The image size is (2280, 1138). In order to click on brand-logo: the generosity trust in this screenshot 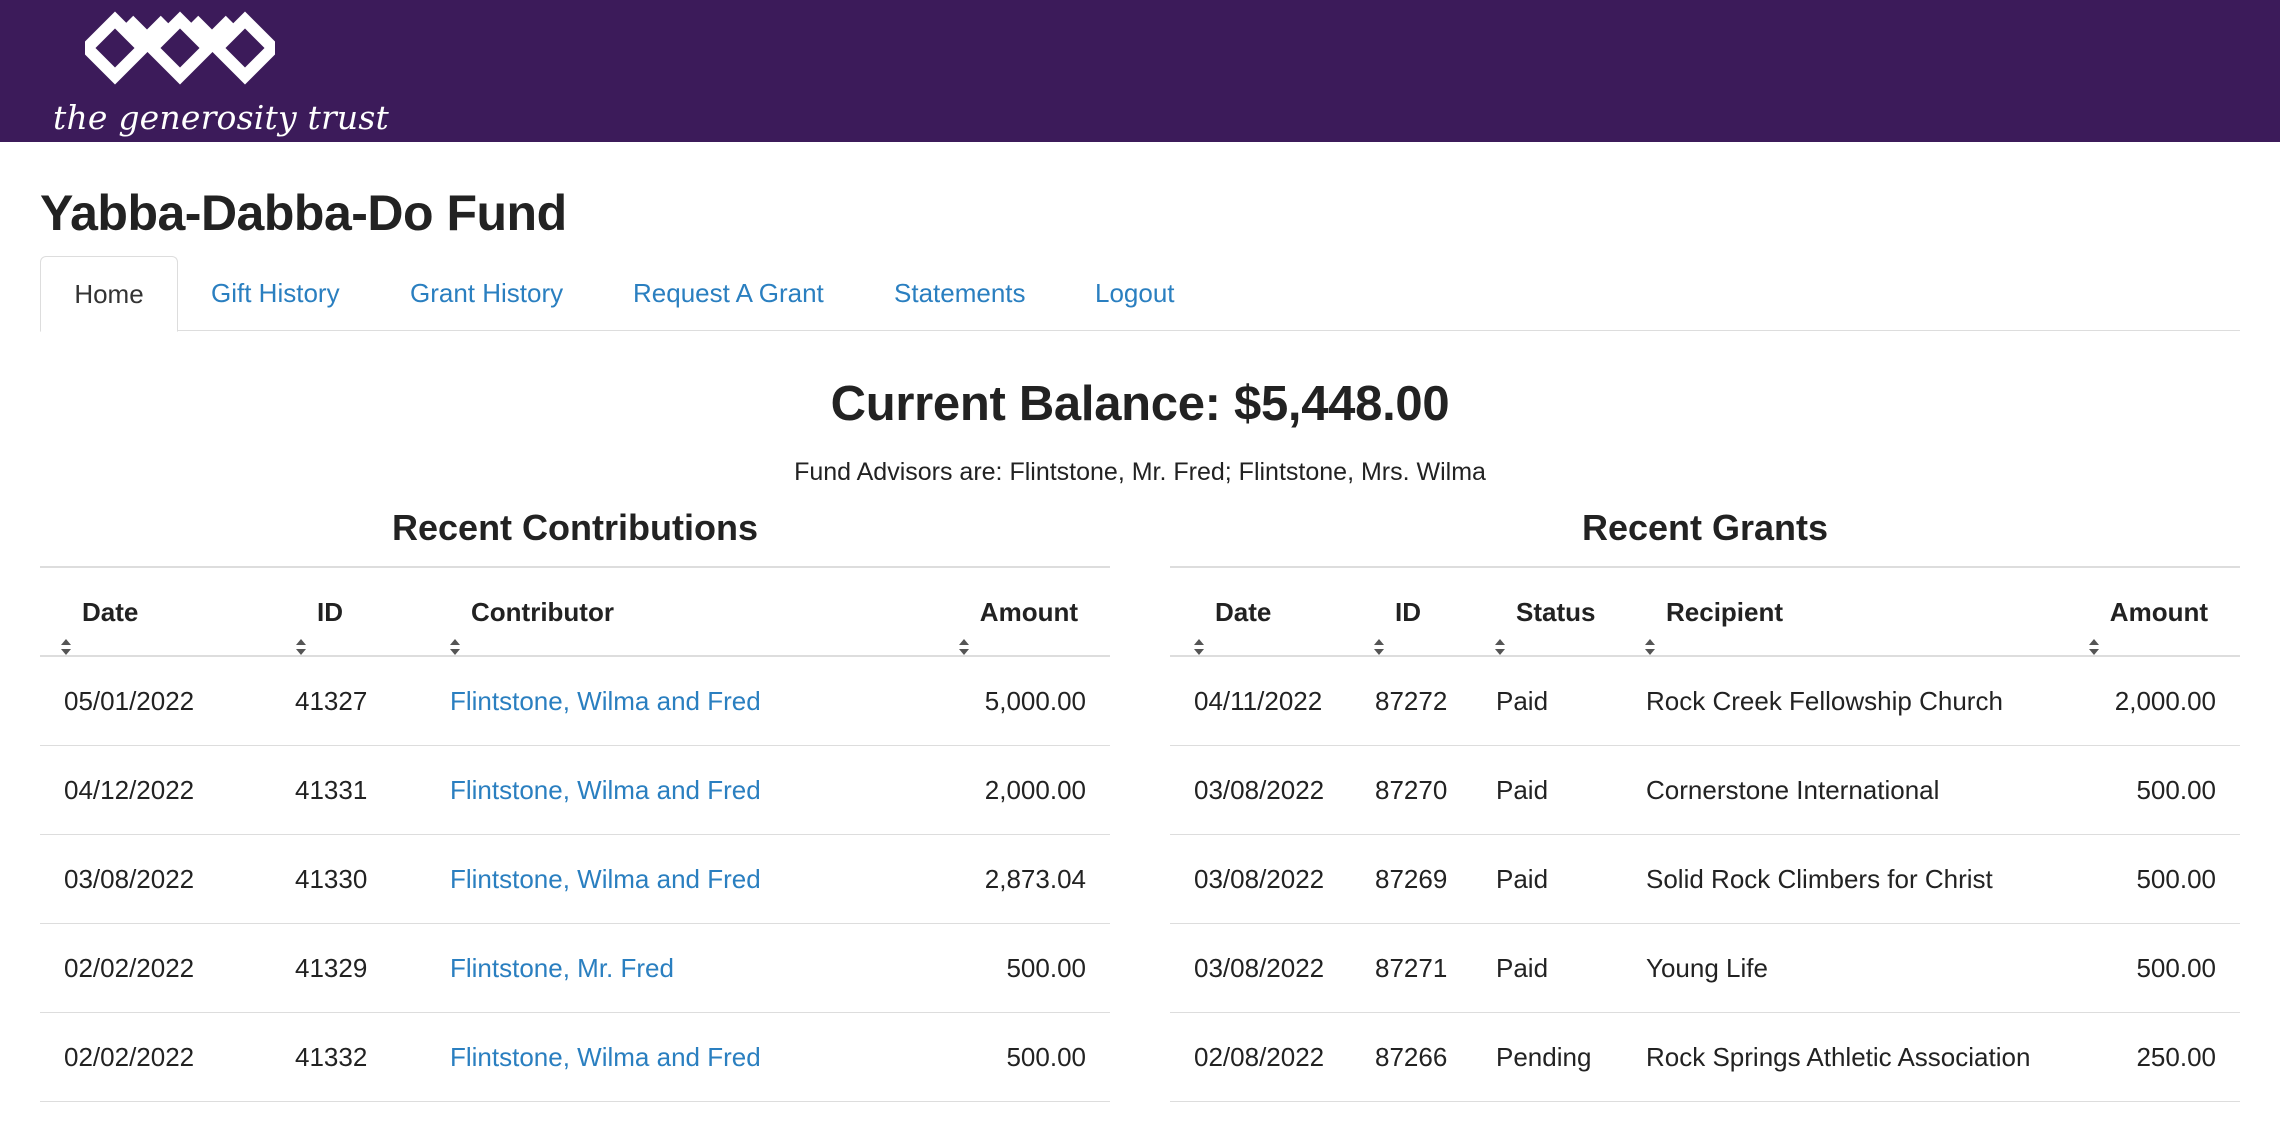, I will do `click(219, 75)`.